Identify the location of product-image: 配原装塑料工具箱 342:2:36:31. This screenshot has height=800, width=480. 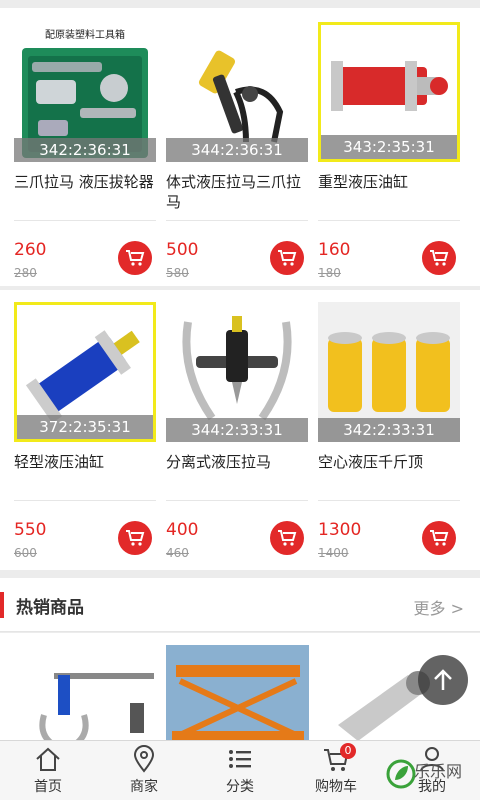
(85, 92).